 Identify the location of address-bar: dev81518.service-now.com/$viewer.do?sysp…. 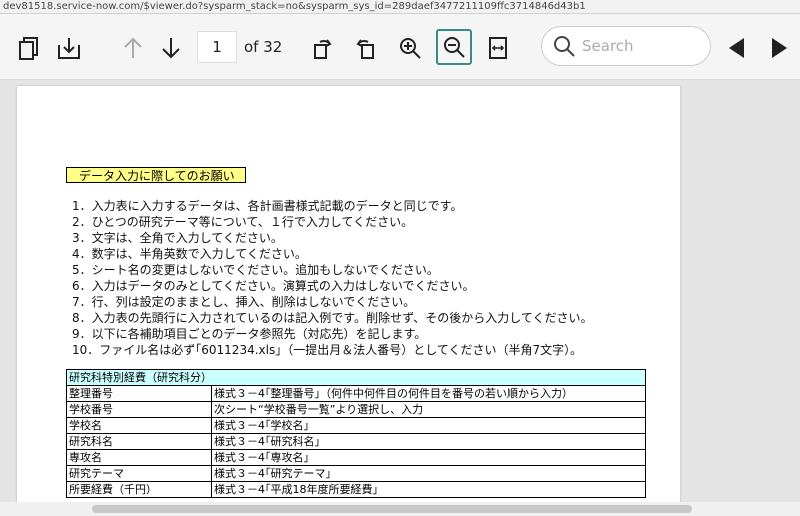
(400, 7).